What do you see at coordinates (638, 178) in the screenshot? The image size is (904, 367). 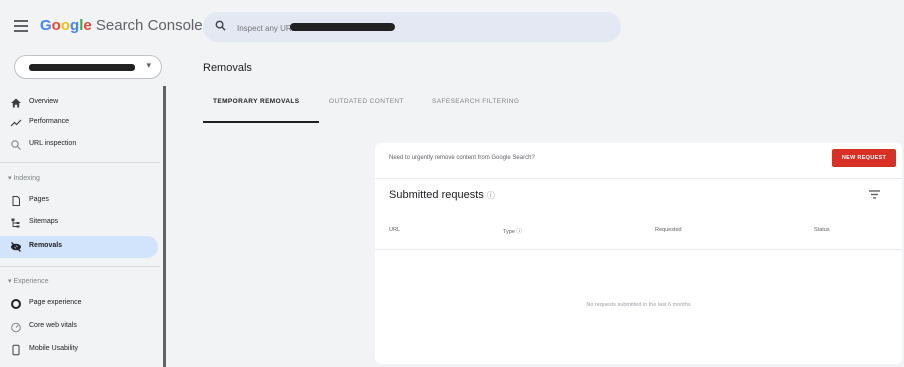 I see `card-divider` at bounding box center [638, 178].